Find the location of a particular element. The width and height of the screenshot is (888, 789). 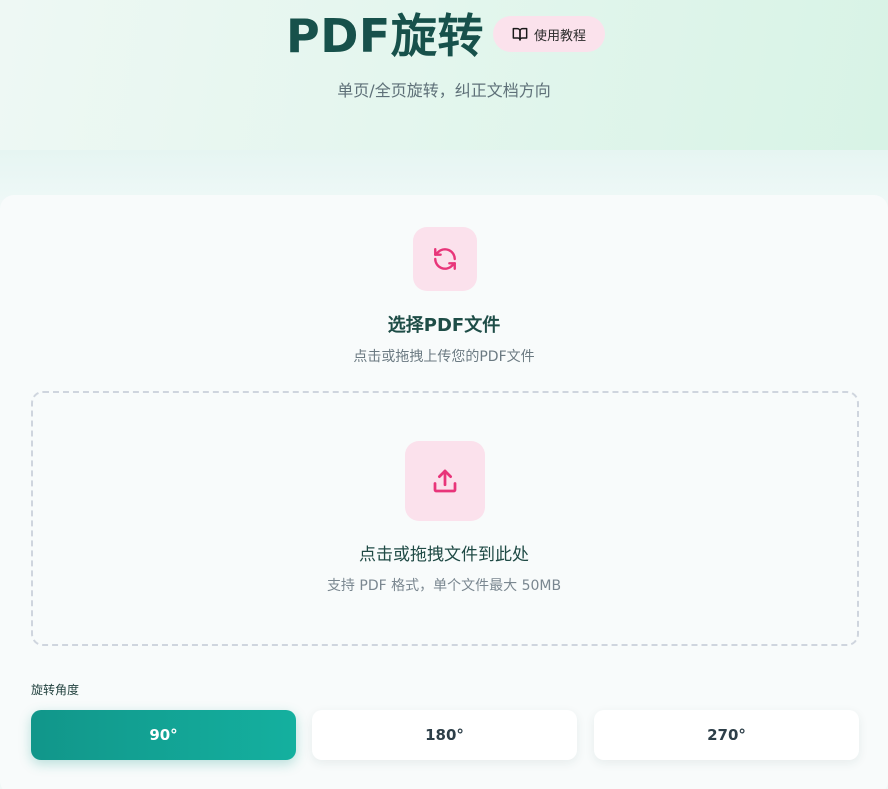

upload-icon-tile is located at coordinates (445, 481).